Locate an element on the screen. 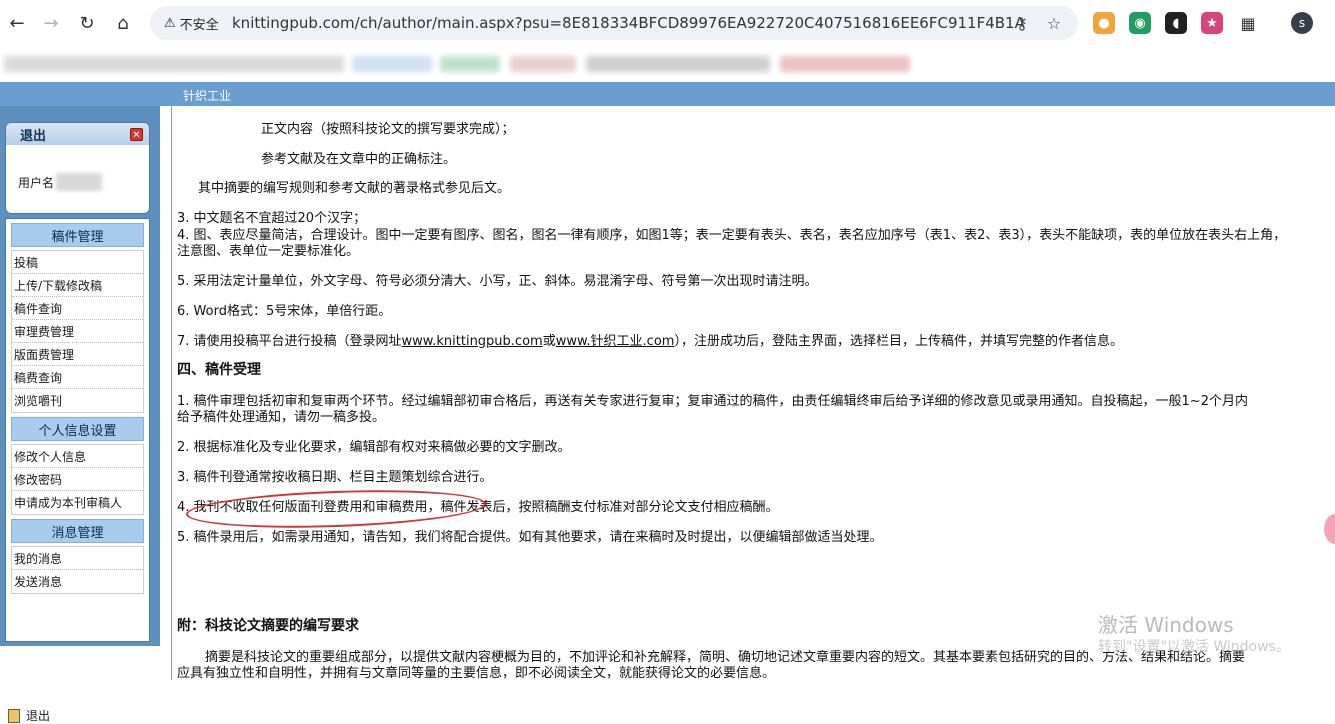 This screenshot has height=724, width=1335. menu-item-query-manuscript: 稿件查询 is located at coordinates (77, 308).